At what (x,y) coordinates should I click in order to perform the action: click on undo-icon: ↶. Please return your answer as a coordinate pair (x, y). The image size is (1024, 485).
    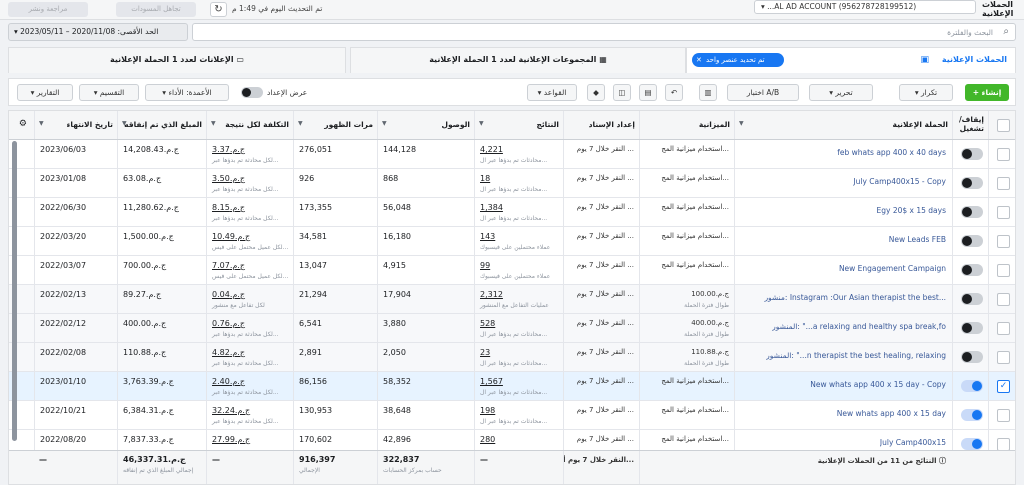
    Looking at the image, I should click on (674, 92).